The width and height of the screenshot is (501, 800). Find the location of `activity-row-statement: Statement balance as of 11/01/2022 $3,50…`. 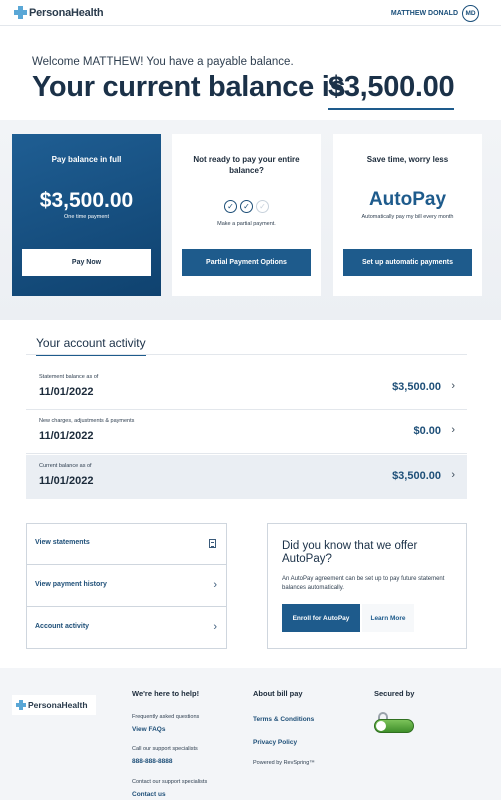

activity-row-statement: Statement balance as of 11/01/2022 $3,50… is located at coordinates (246, 388).